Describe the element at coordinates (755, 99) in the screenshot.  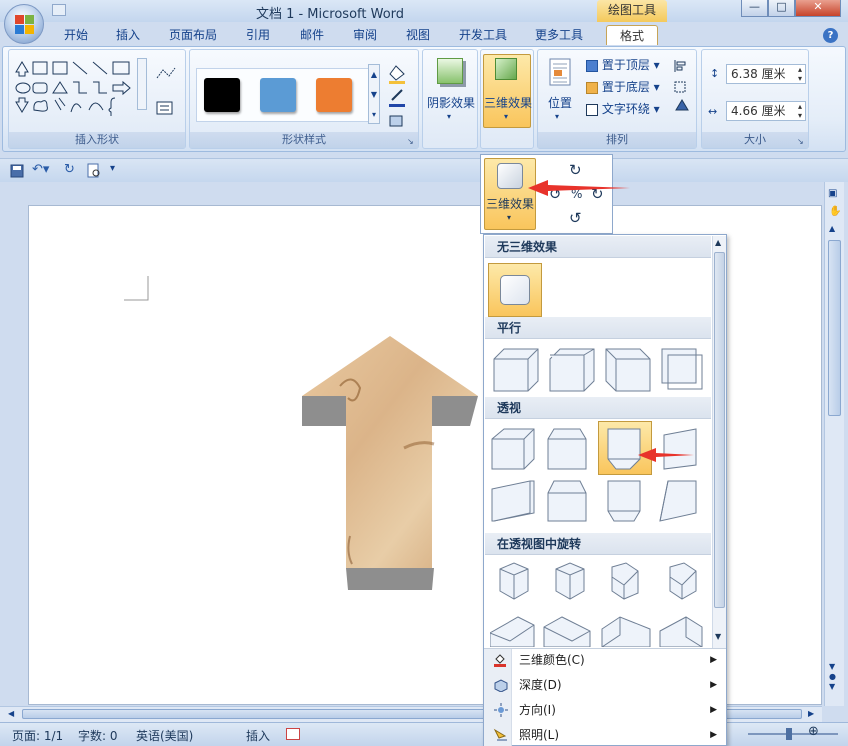
I see `group-size: ↕ 6.38 厘米 ▴ ▾ ↔ 4.66 厘米 ▴ ▾ 大小 ↘` at that location.